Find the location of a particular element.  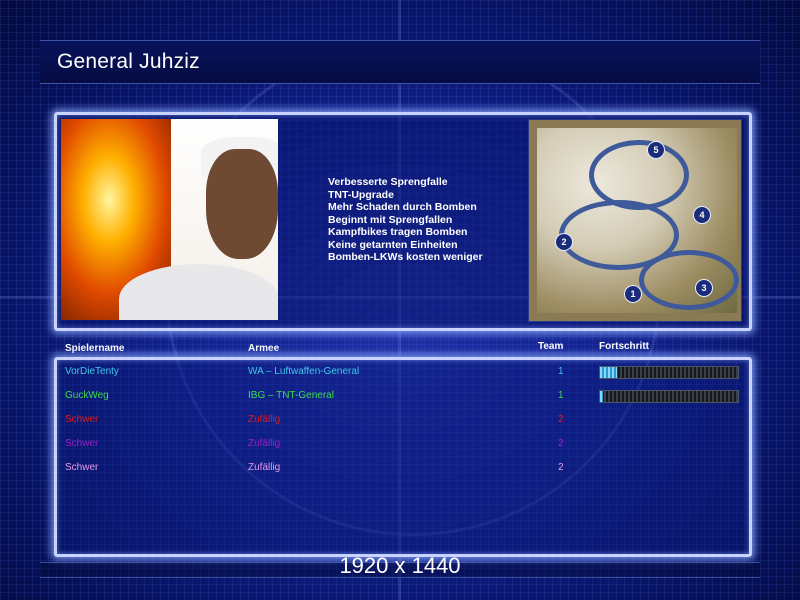

column-header-progress: Fortschritt is located at coordinates (624, 346).